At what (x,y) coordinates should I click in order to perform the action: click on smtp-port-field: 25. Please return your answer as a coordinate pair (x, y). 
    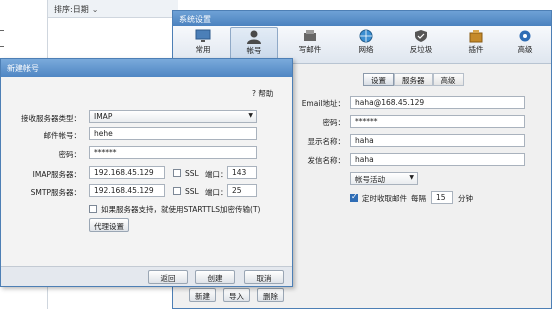
    Looking at the image, I should click on (242, 190).